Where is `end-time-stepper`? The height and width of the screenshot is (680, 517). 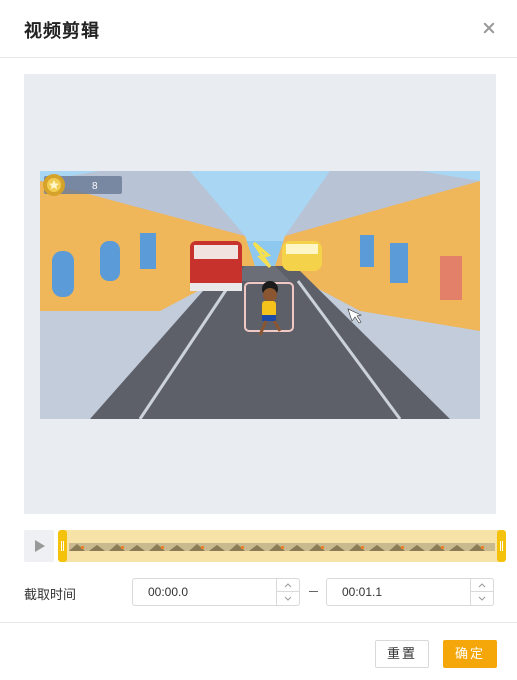
end-time-stepper is located at coordinates (481, 592).